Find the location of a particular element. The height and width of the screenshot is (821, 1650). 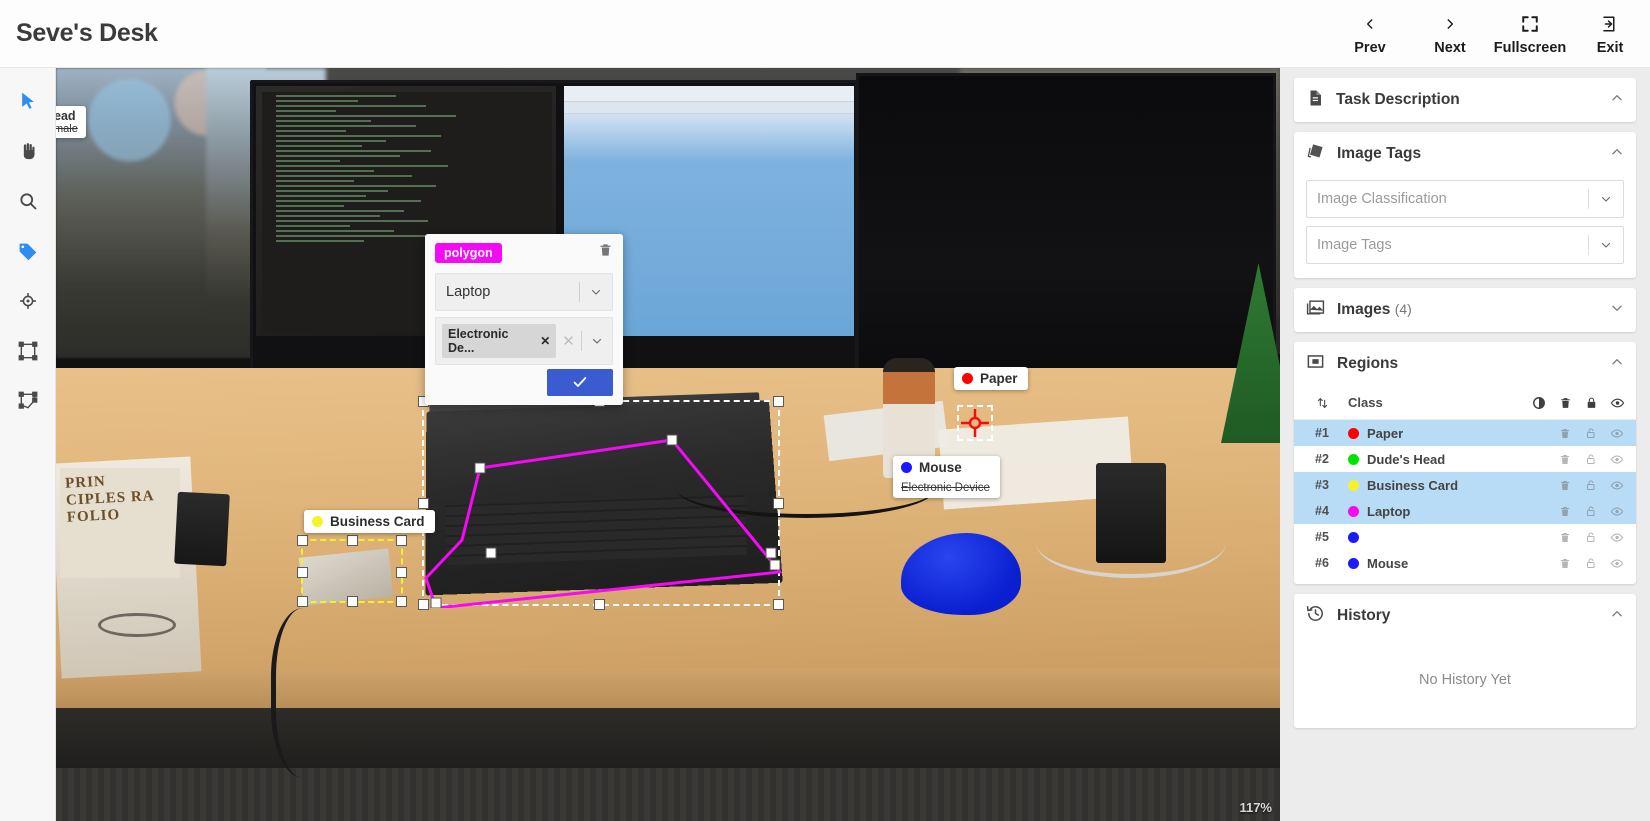

table-row: #6 Mouse is located at coordinates (1465, 563).